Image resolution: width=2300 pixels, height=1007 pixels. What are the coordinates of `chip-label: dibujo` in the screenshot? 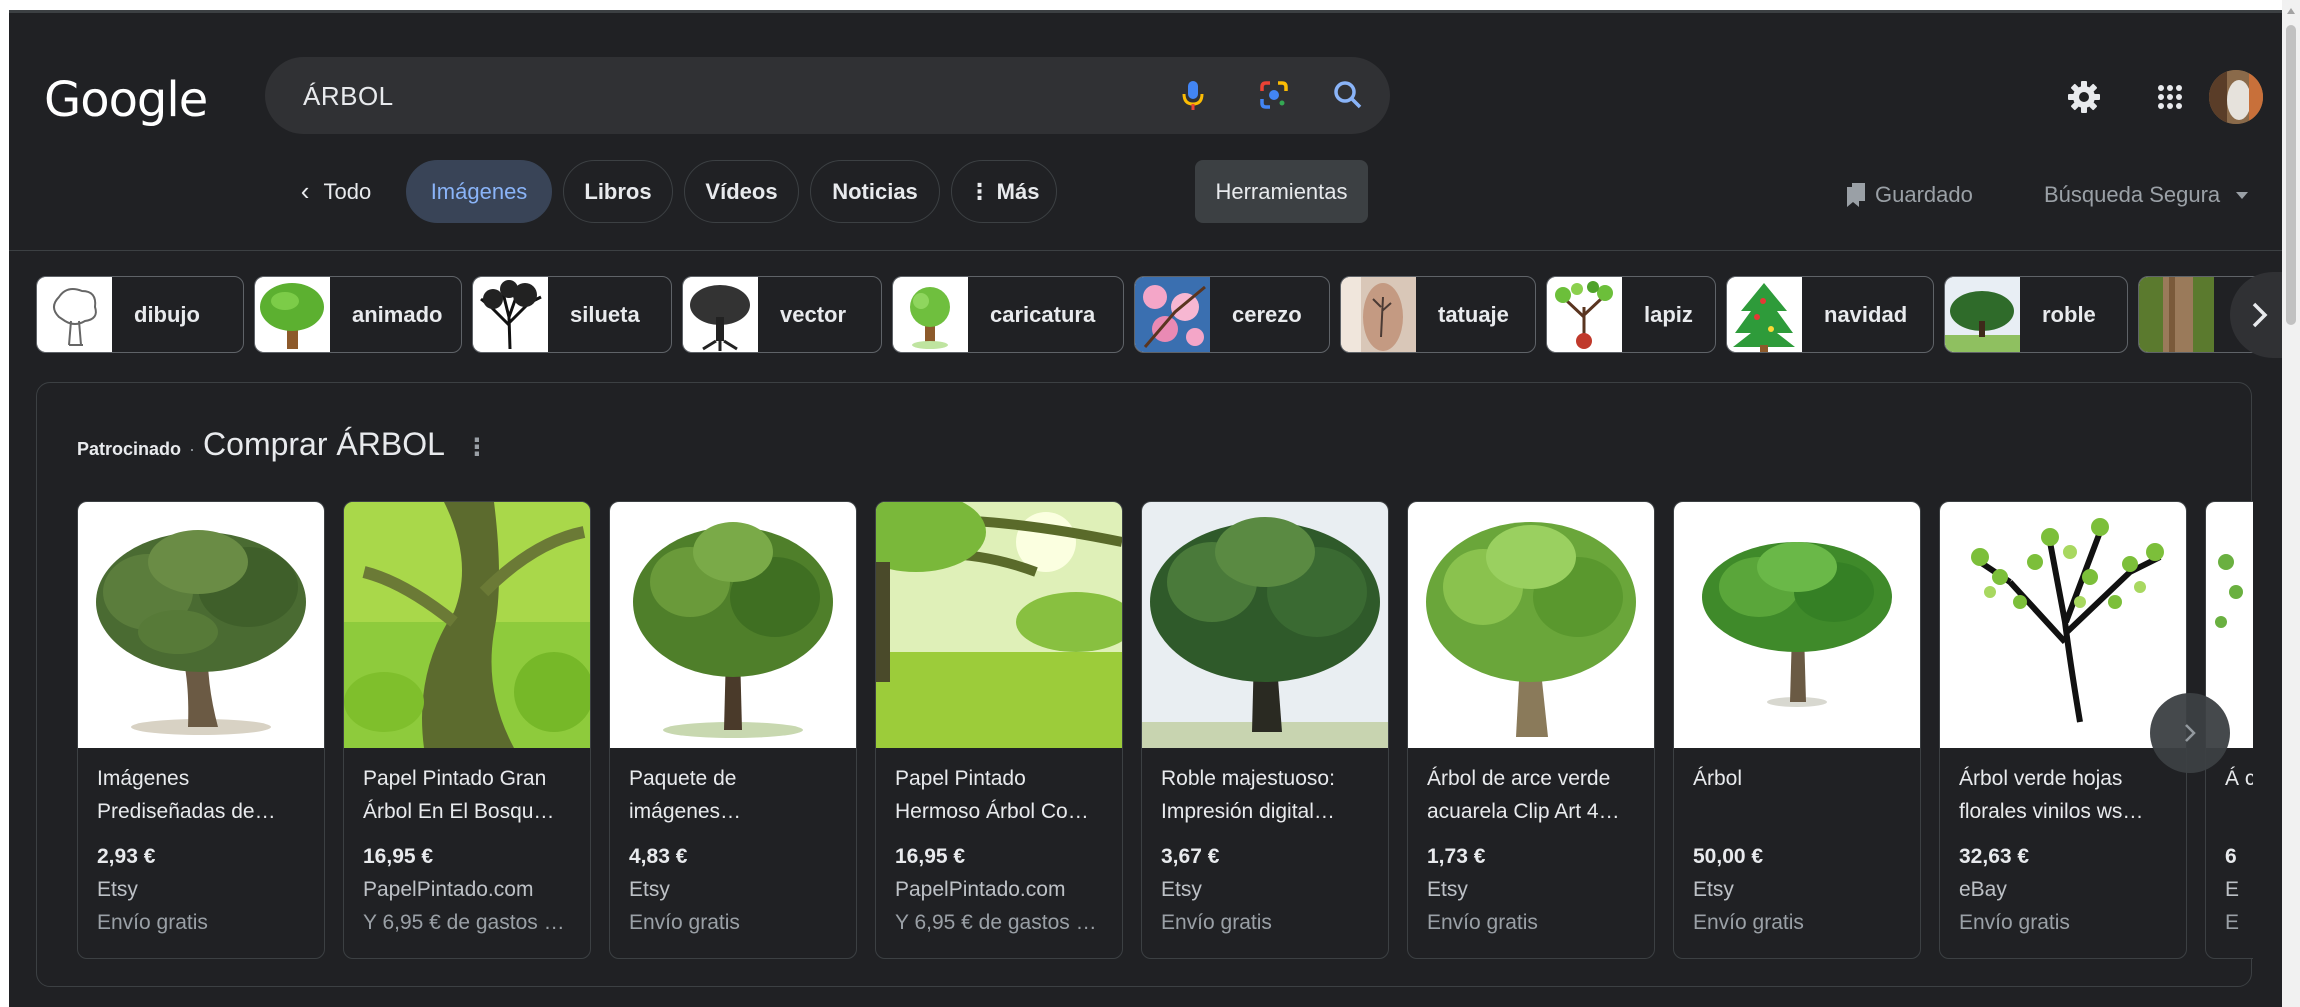 It's located at (167, 314).